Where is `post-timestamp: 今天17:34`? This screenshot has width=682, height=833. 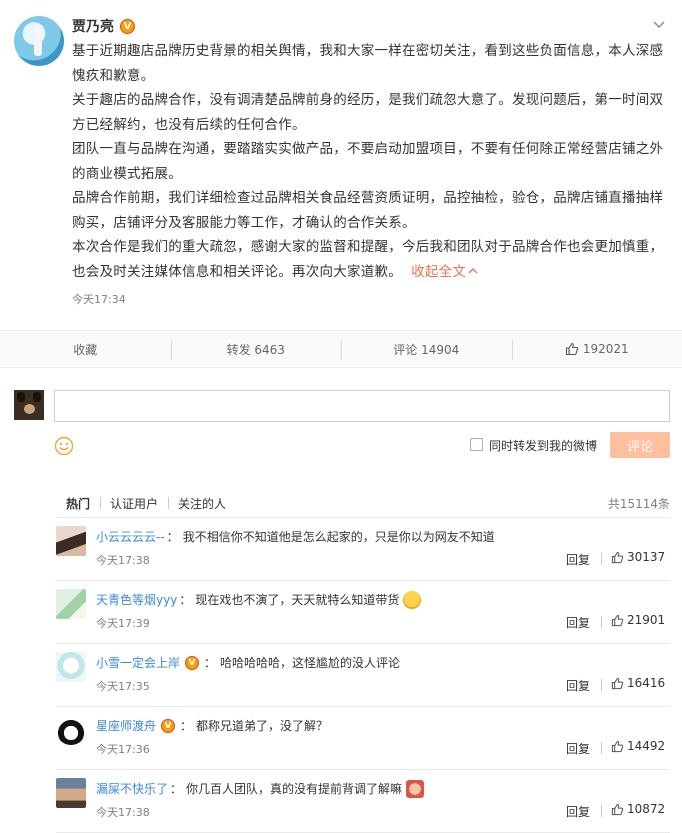
post-timestamp: 今天17:34 is located at coordinates (99, 299).